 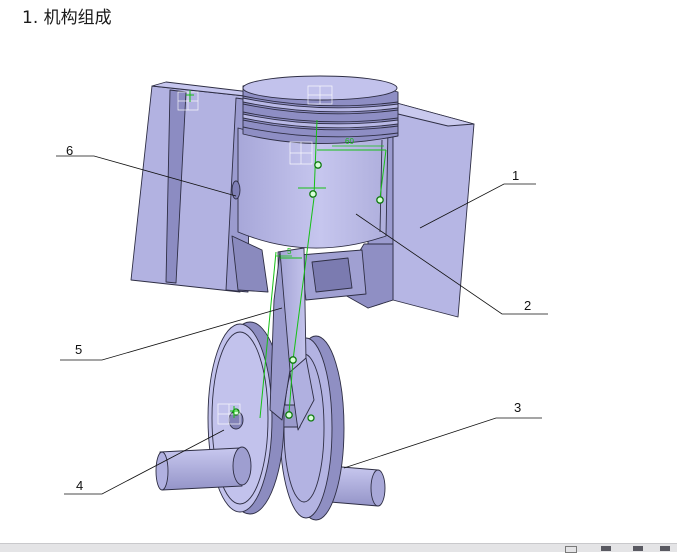 I want to click on toolbar-fill-icon, so click(x=606, y=548).